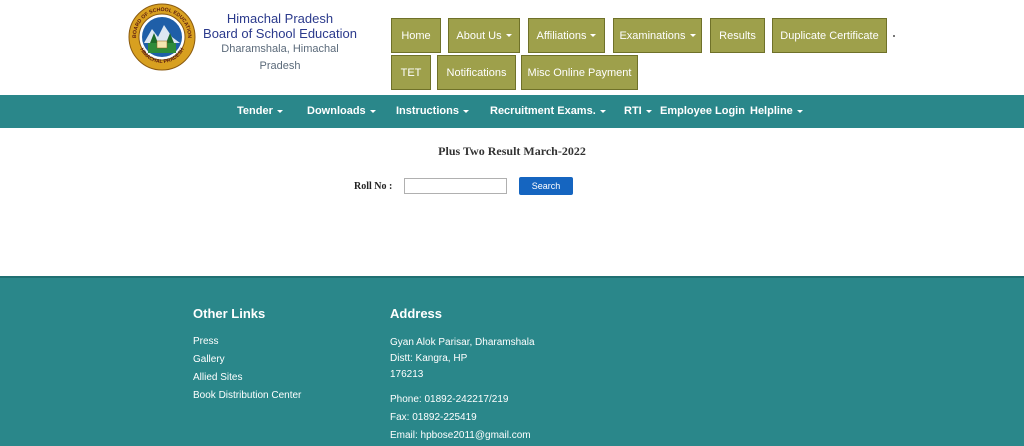 The width and height of the screenshot is (1024, 446). I want to click on nav-misc-payment-button: Misc Online Payment, so click(579, 72).